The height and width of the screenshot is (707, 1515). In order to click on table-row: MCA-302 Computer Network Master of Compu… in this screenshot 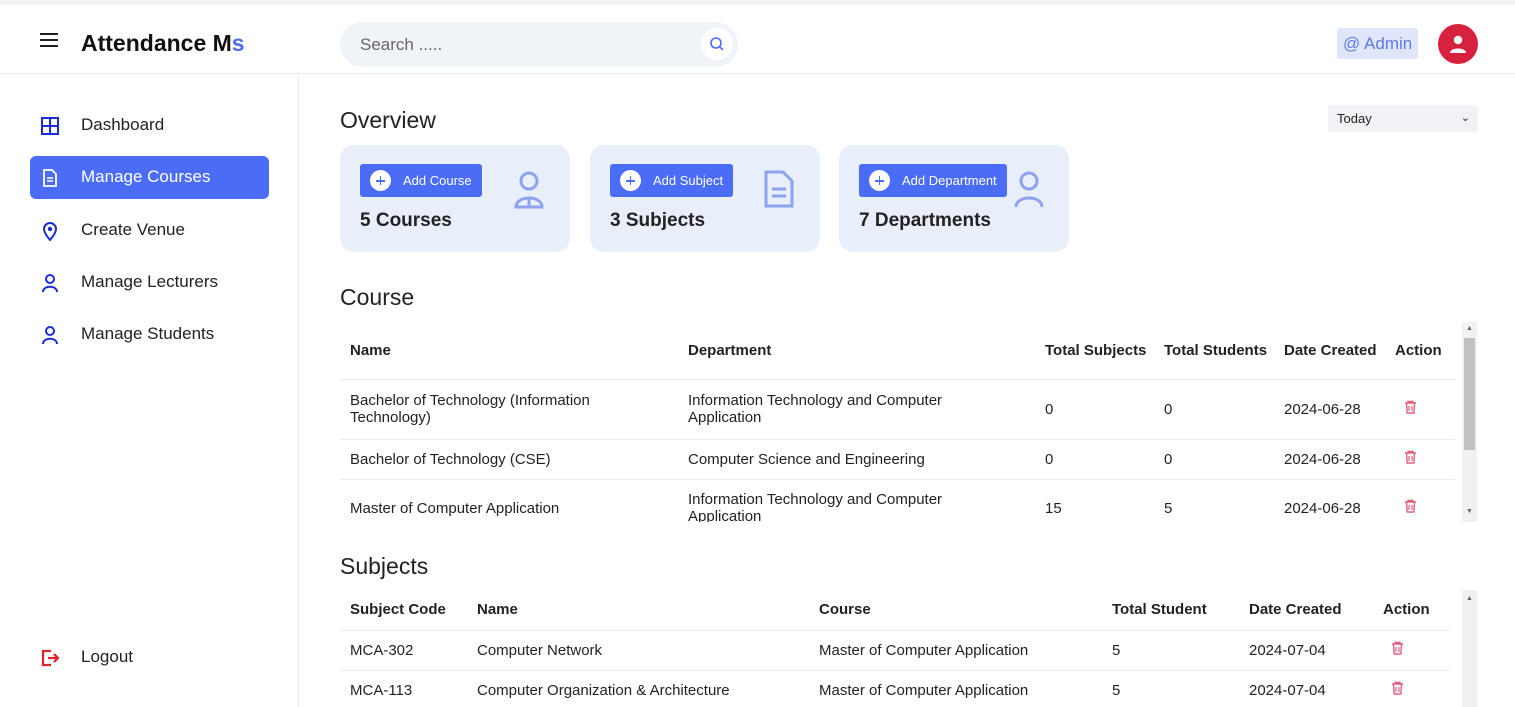, I will do `click(895, 650)`.